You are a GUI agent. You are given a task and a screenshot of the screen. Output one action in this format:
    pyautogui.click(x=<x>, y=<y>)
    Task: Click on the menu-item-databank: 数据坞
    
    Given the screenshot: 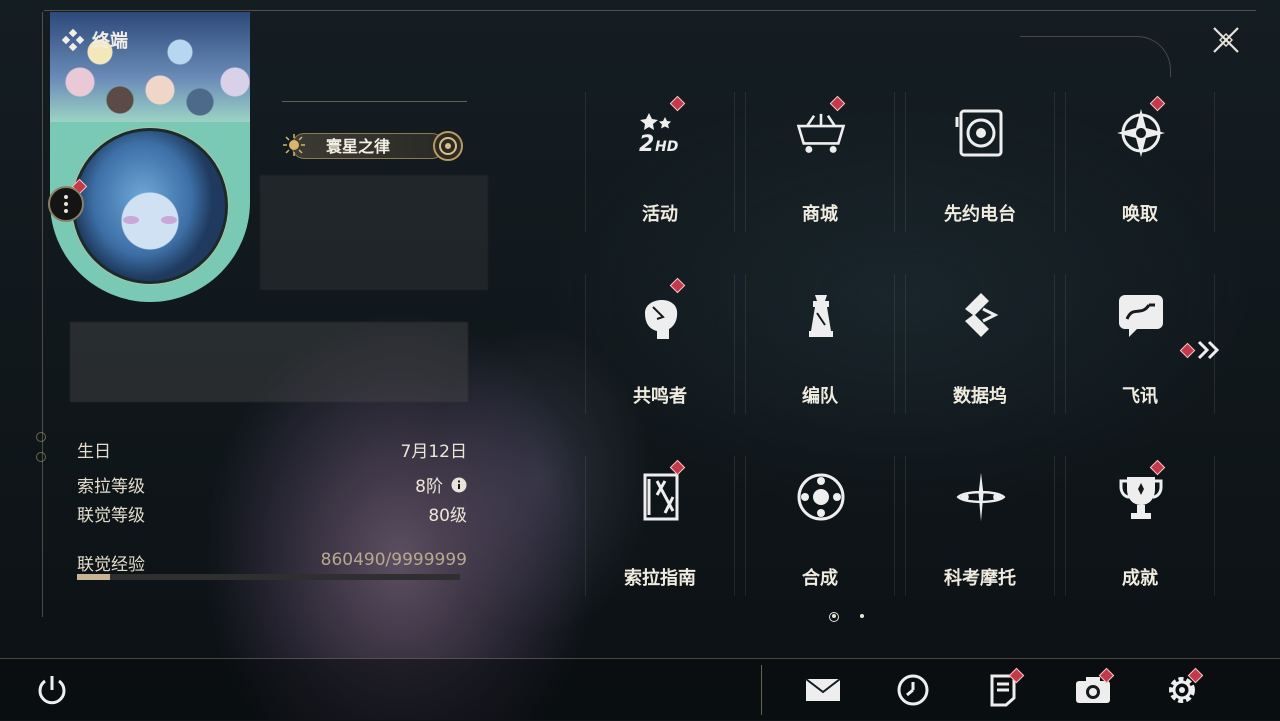 What is the action you would take?
    pyautogui.click(x=980, y=344)
    